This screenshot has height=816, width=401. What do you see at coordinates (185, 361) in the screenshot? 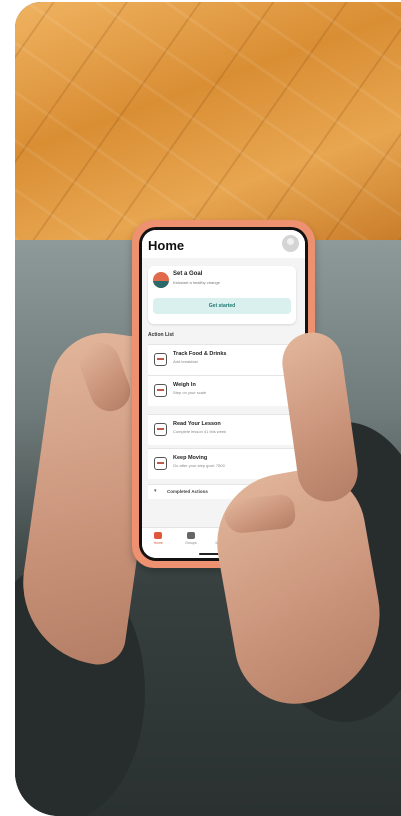
I see `action-subtitle: Add breakfast` at bounding box center [185, 361].